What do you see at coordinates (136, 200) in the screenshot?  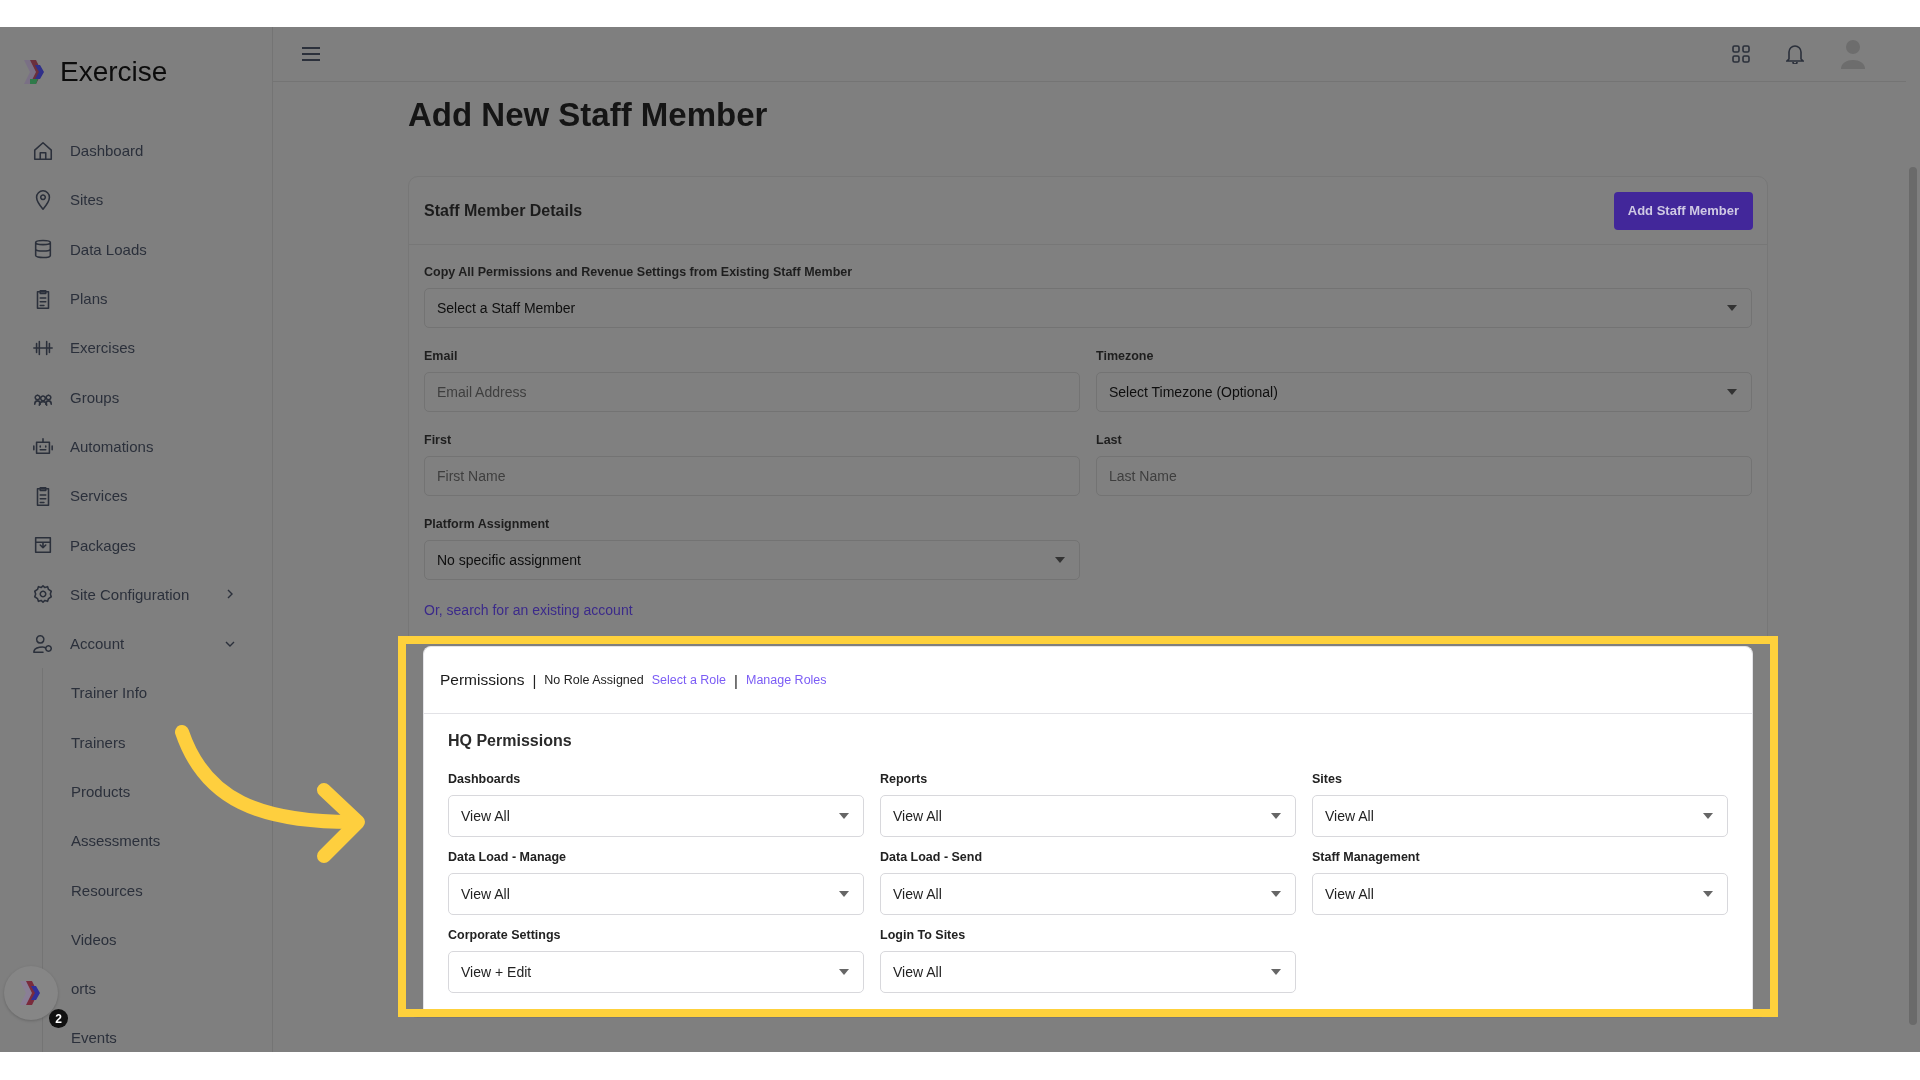 I see `sidebar-item: Sites` at bounding box center [136, 200].